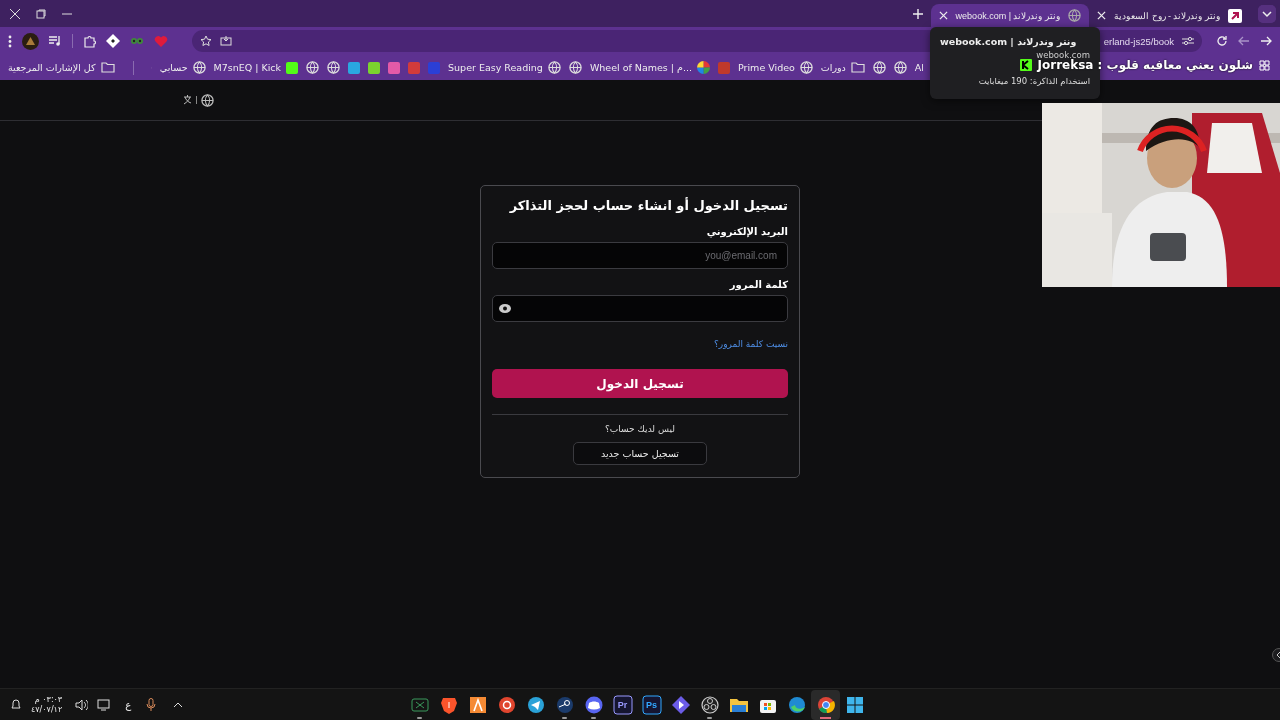 The image size is (1280, 720). I want to click on email-field: you@email.com, so click(640, 255).